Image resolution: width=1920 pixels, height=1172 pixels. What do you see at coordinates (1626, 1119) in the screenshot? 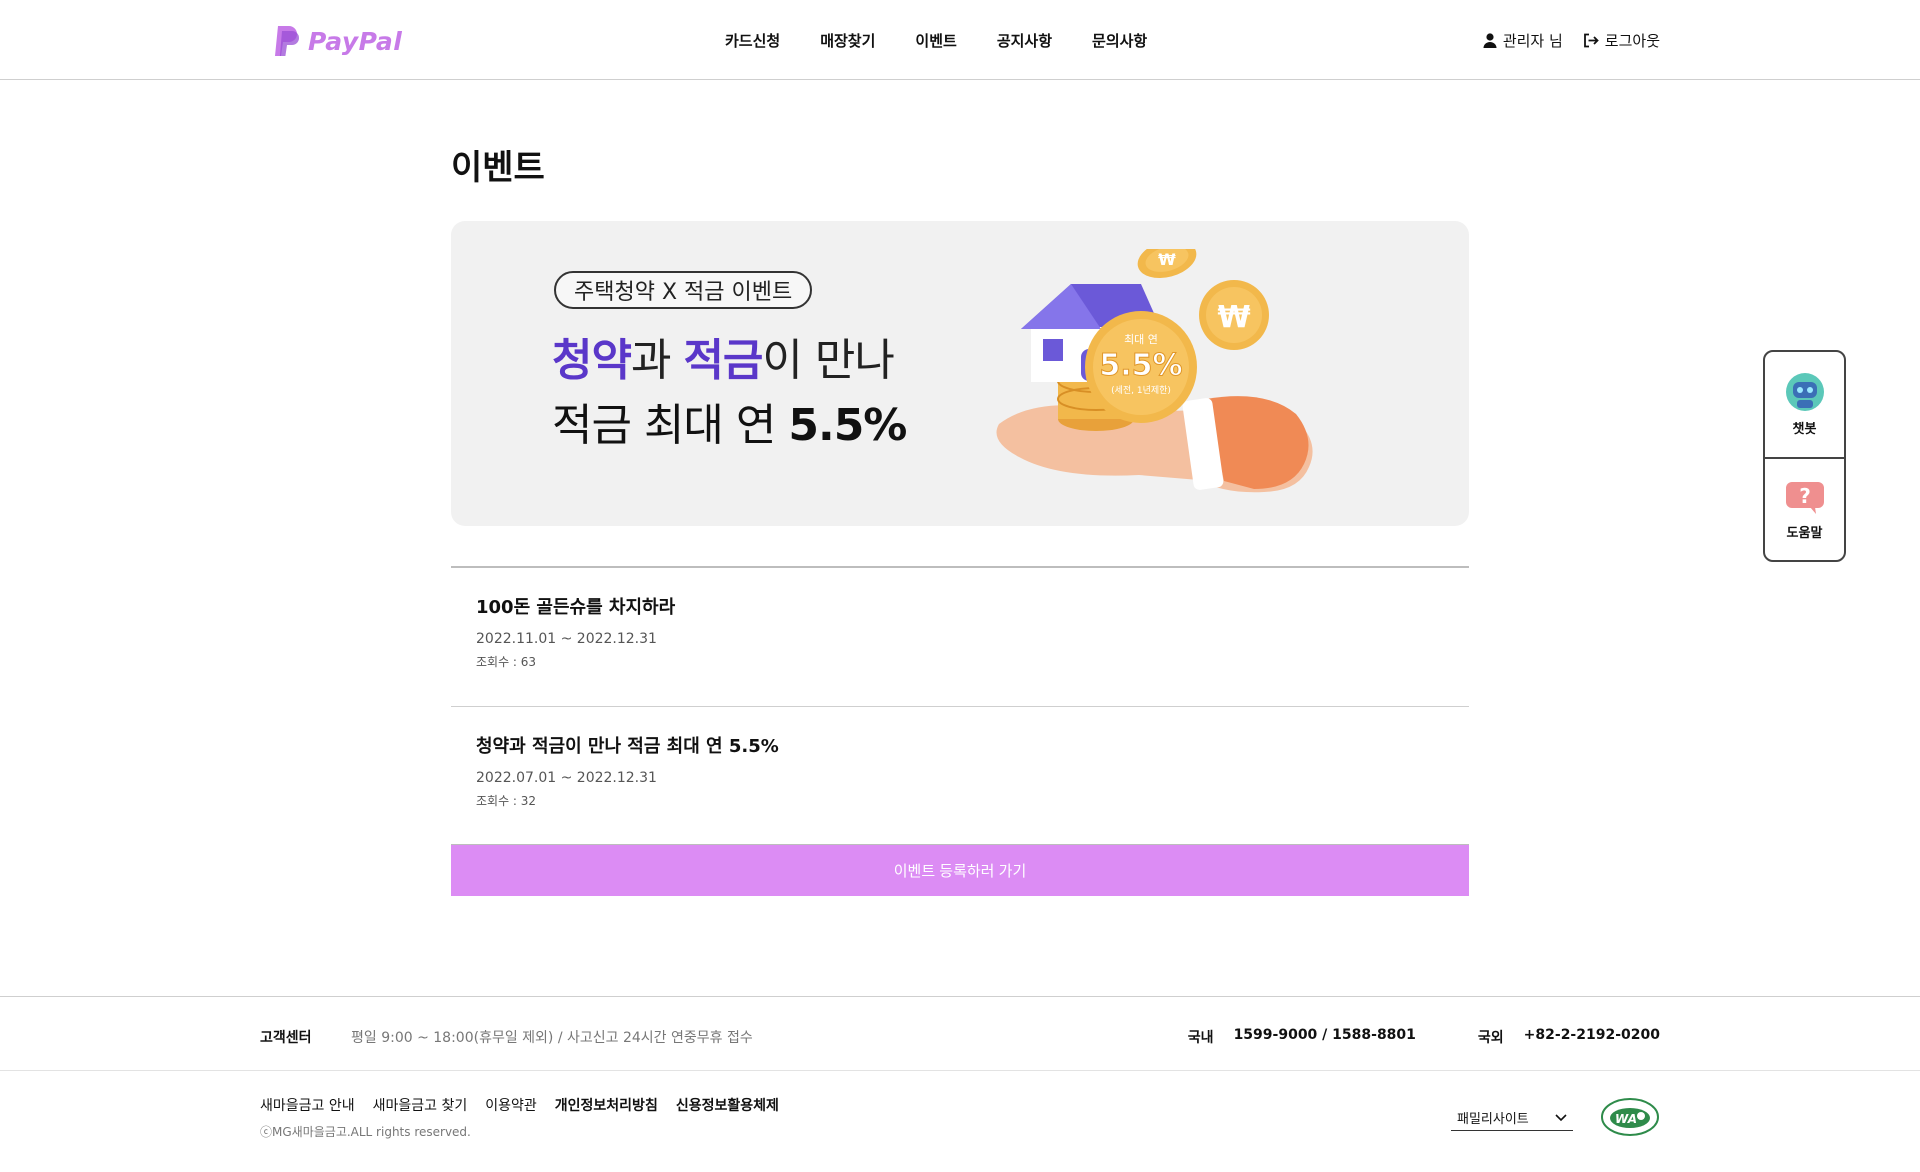
I see `wa-text: WA` at bounding box center [1626, 1119].